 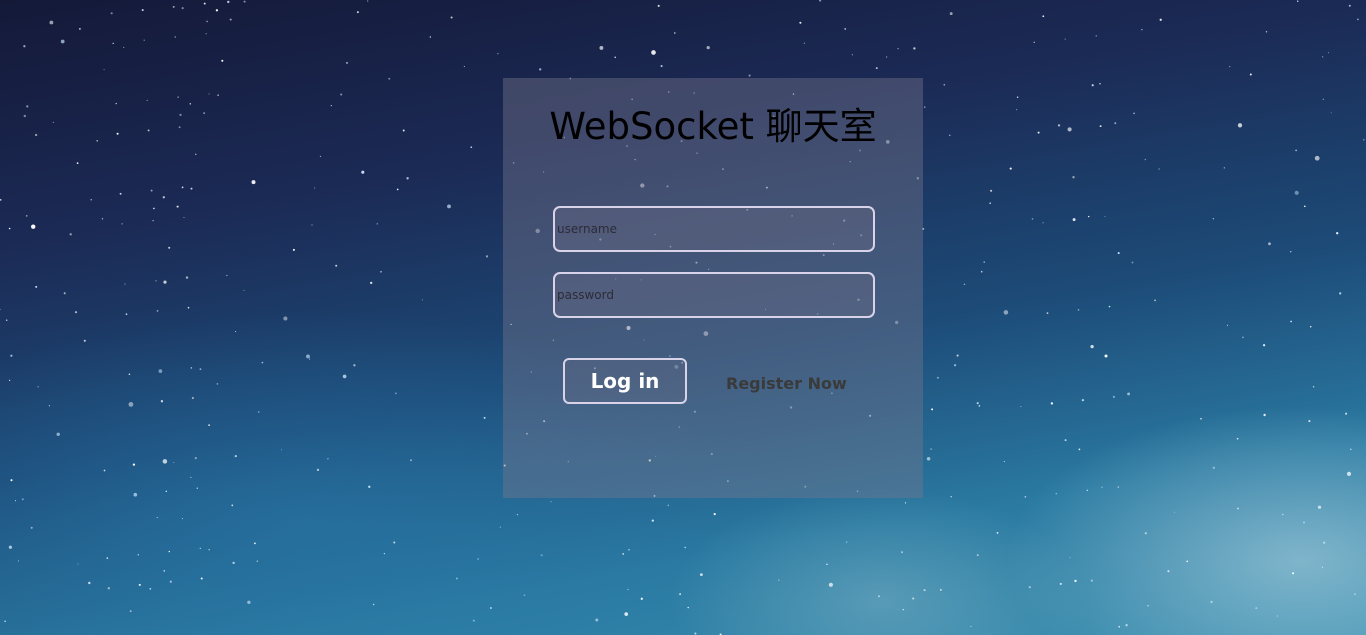 What do you see at coordinates (714, 295) in the screenshot?
I see `password-input` at bounding box center [714, 295].